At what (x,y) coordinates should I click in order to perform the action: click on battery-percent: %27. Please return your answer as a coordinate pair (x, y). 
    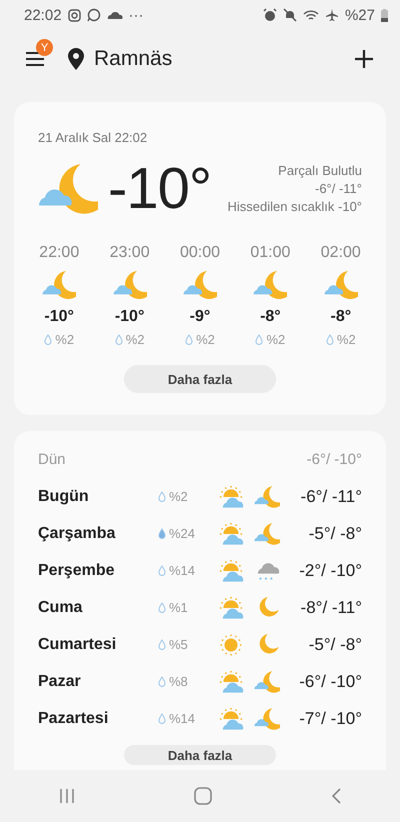
    Looking at the image, I should click on (359, 15).